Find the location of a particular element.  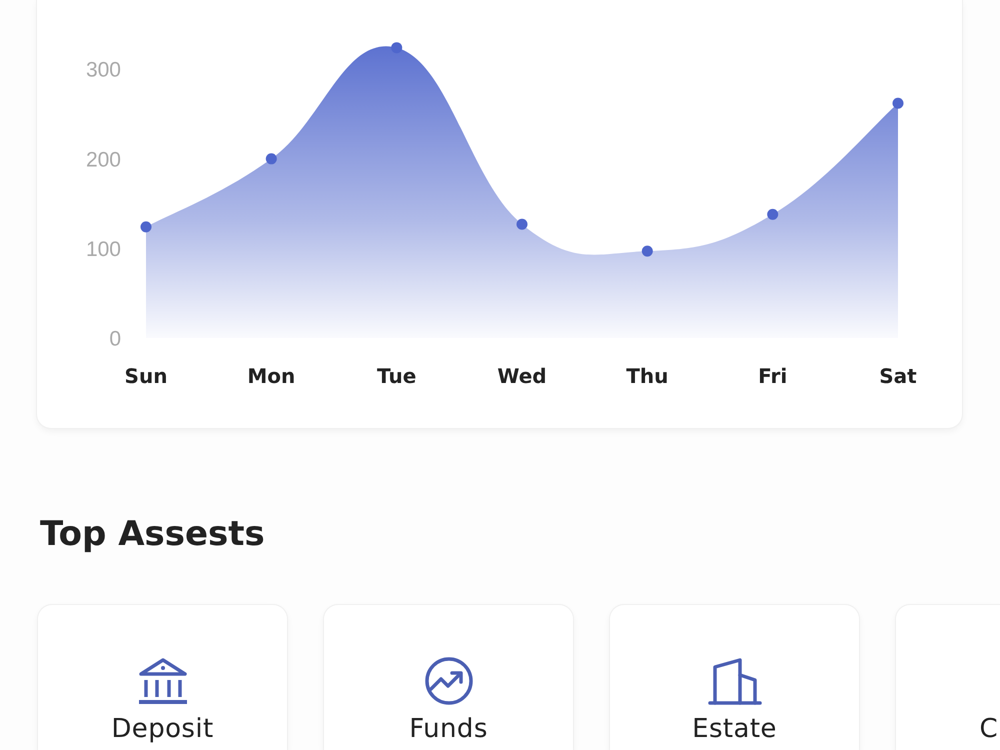

x-axis-label: Wed is located at coordinates (522, 376).